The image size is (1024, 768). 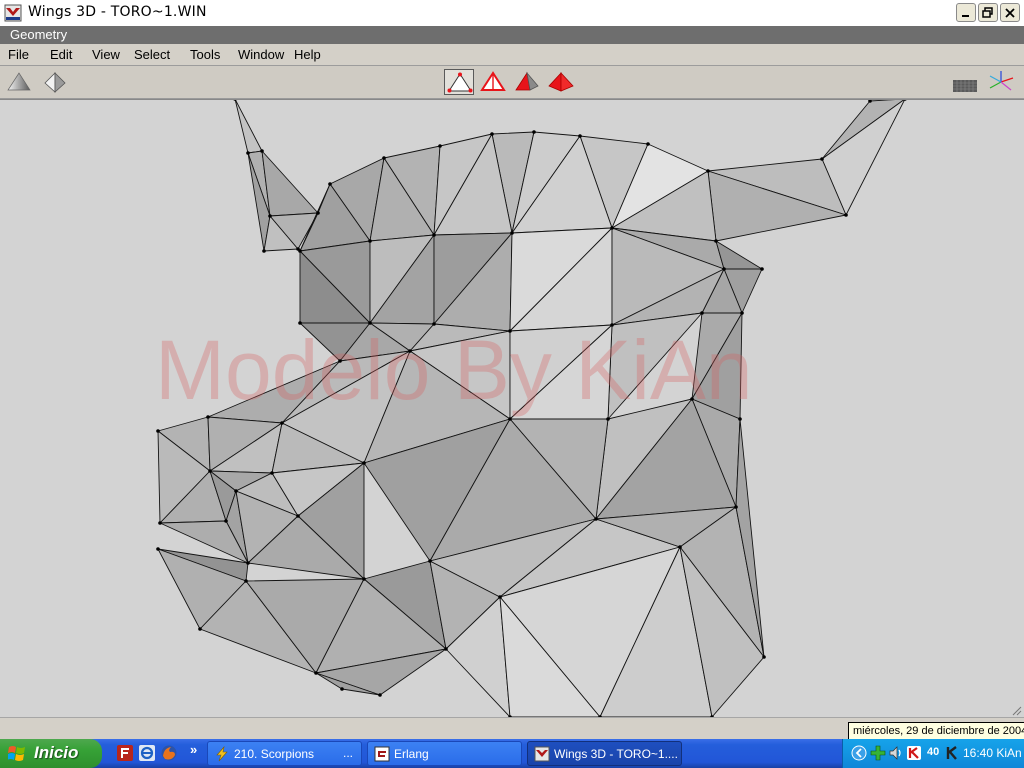 I want to click on geometry-window-bar: Geometry, so click(x=512, y=35).